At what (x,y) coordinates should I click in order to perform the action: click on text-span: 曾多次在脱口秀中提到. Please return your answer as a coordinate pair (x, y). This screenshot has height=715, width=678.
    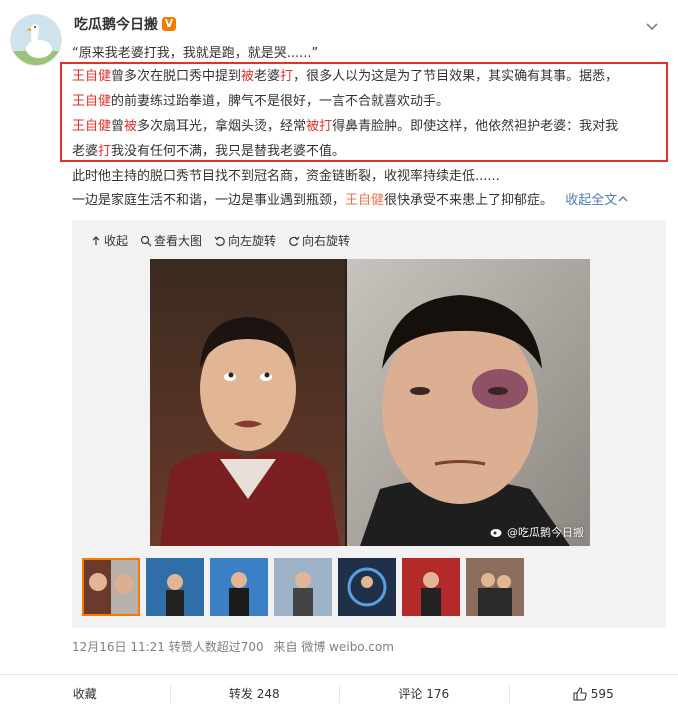
    Looking at the image, I should click on (176, 76).